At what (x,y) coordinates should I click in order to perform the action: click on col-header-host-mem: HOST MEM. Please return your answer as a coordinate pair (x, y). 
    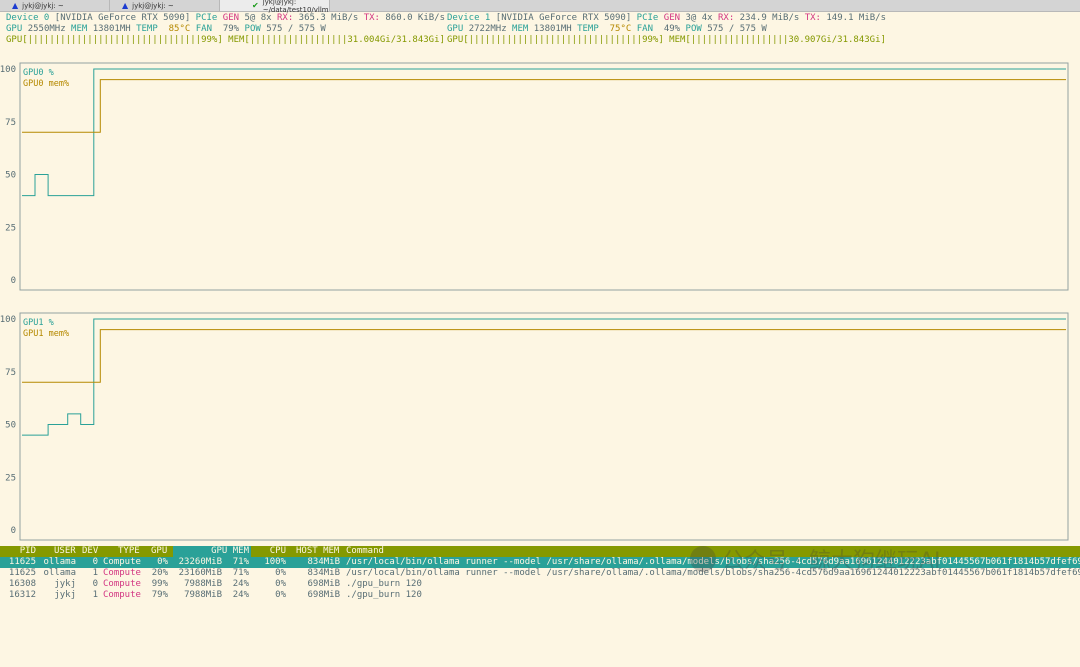
    Looking at the image, I should click on (317, 551).